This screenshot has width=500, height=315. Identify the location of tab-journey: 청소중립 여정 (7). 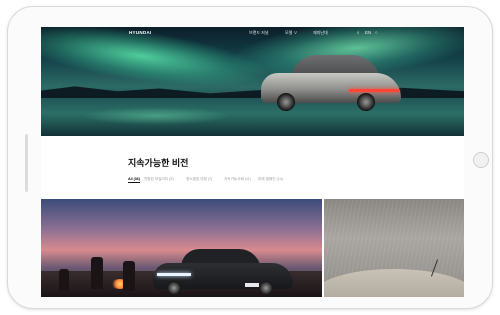
(199, 179).